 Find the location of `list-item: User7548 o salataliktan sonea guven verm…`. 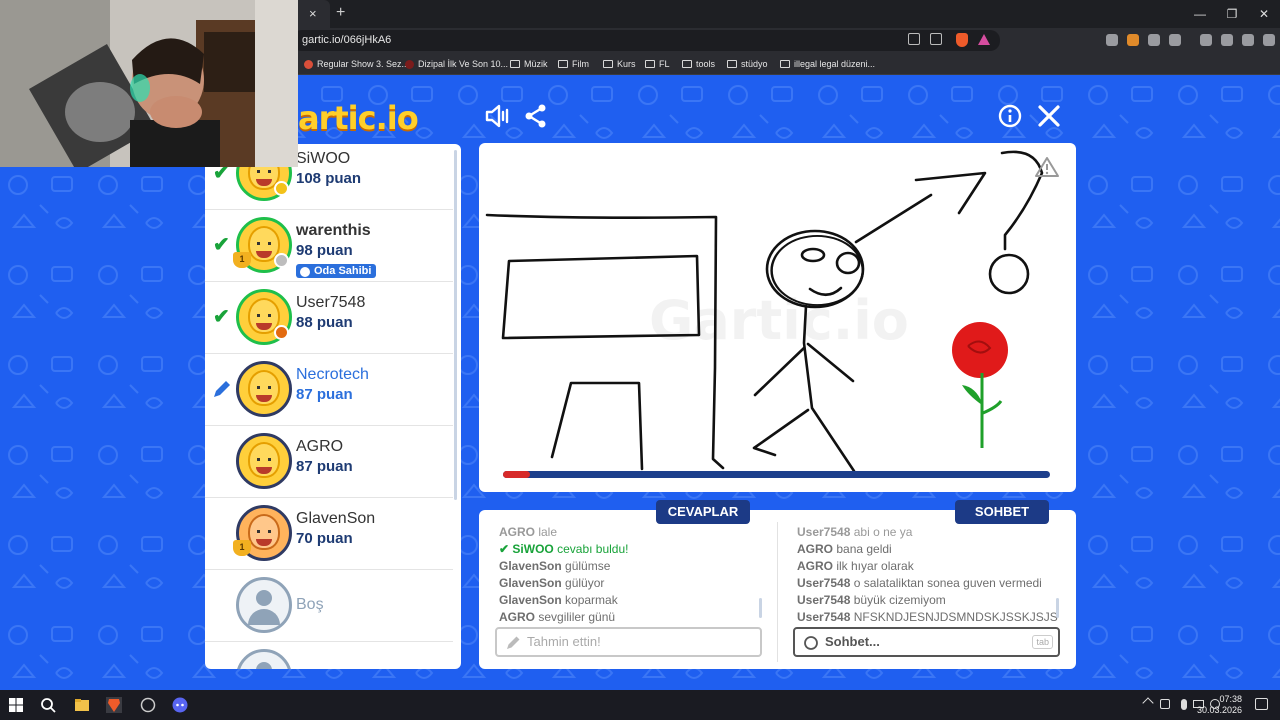

list-item: User7548 o salataliktan sonea guven verm… is located at coordinates (919, 583).